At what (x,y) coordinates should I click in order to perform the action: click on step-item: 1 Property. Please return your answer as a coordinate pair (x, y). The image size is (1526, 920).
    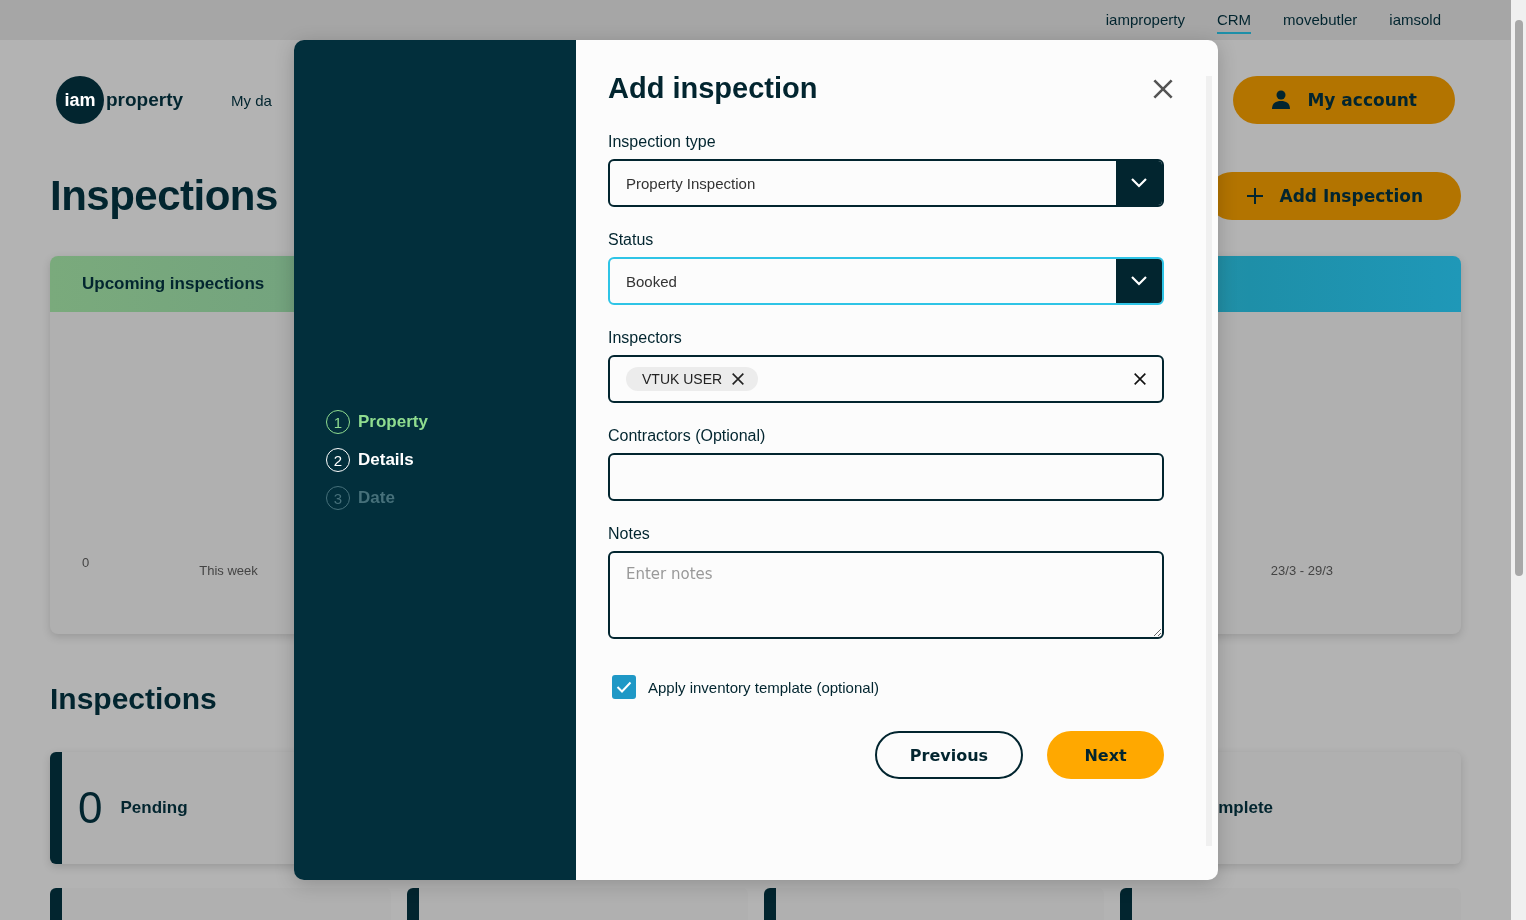
    Looking at the image, I should click on (451, 422).